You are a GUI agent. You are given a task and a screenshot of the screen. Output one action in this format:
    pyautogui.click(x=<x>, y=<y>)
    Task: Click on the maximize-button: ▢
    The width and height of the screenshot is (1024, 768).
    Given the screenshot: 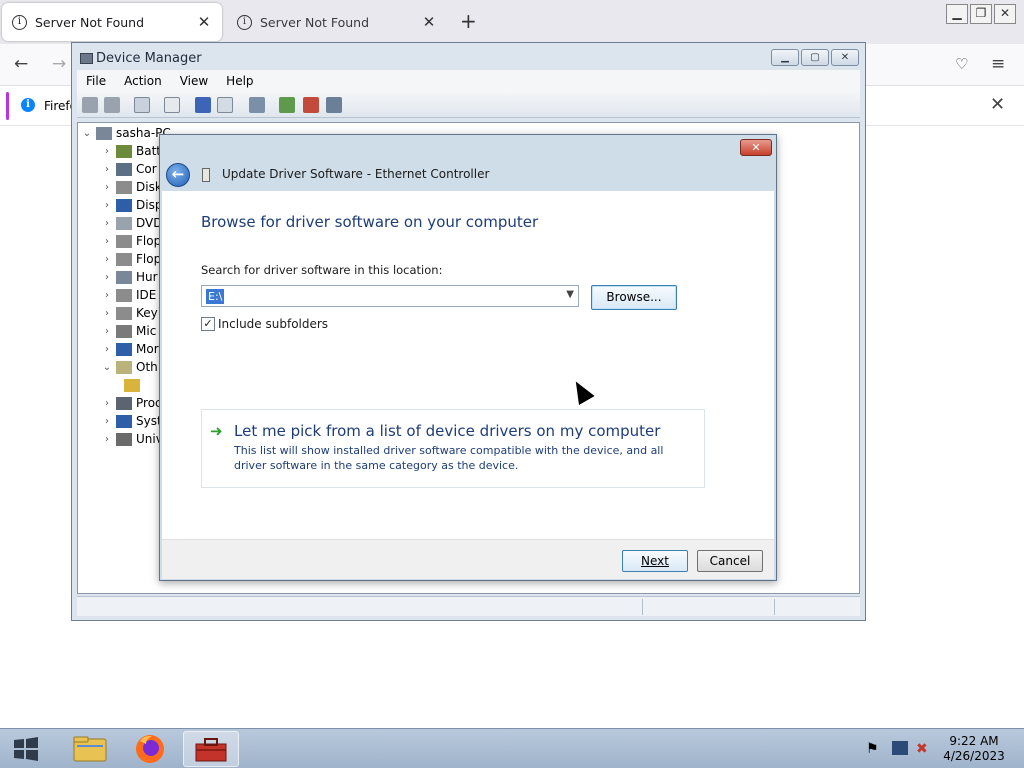 What is the action you would take?
    pyautogui.click(x=815, y=57)
    